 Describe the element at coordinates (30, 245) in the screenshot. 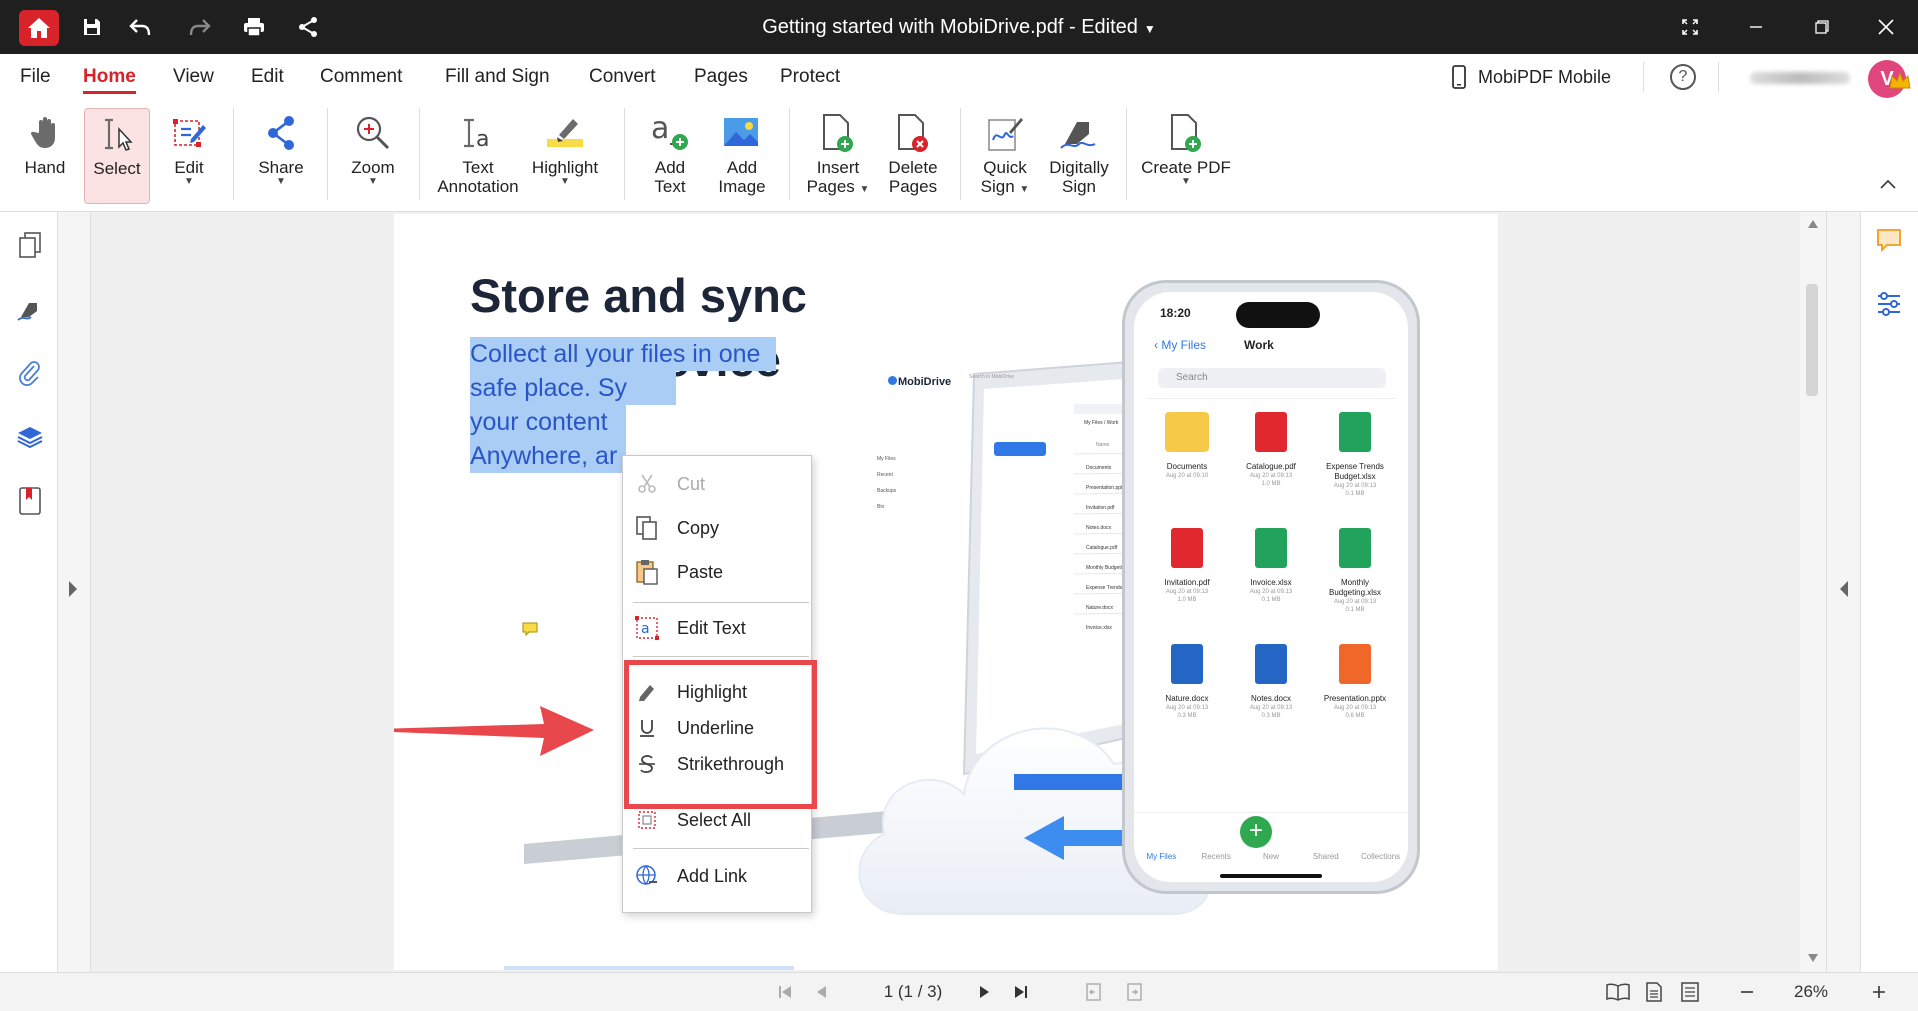

I see `pages-panel-button` at that location.